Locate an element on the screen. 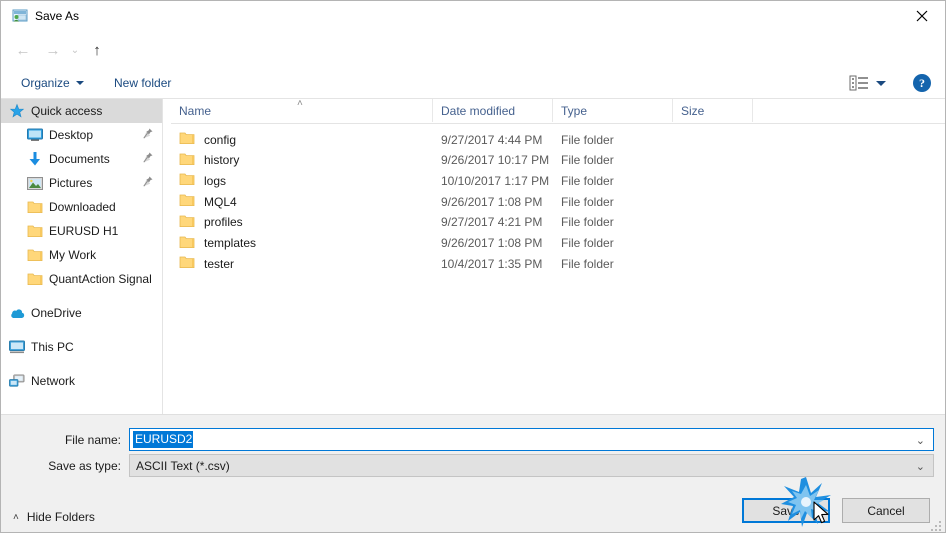 This screenshot has width=946, height=533. thispc-icon is located at coordinates (17, 347).